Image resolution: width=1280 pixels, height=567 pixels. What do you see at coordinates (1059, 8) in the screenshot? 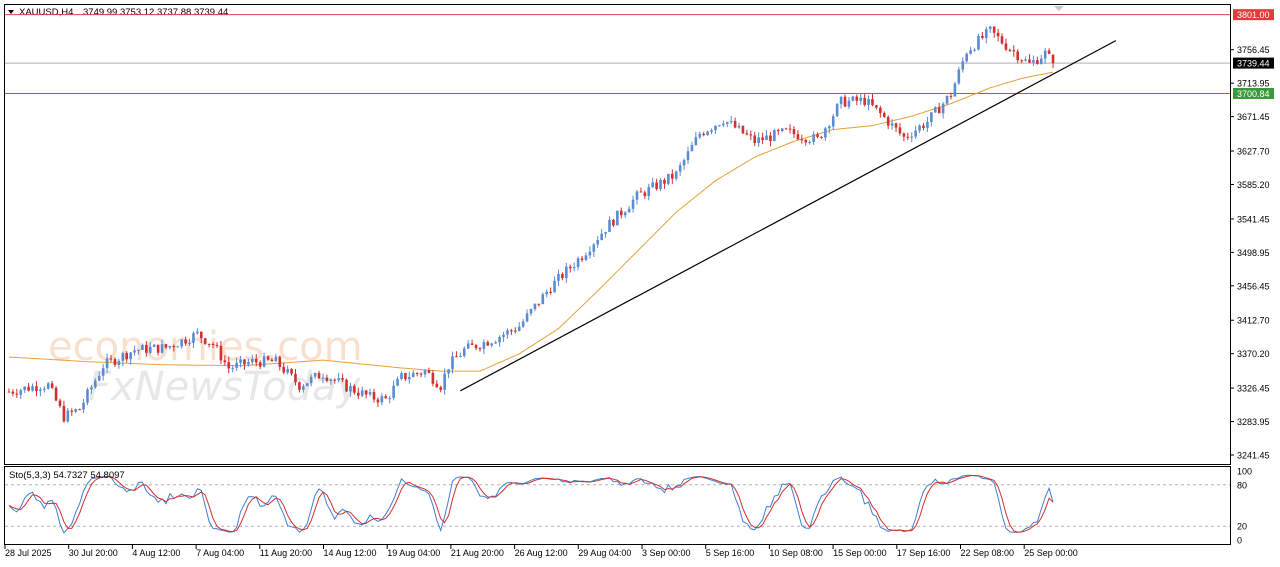
I see `shift-marker-icon` at bounding box center [1059, 8].